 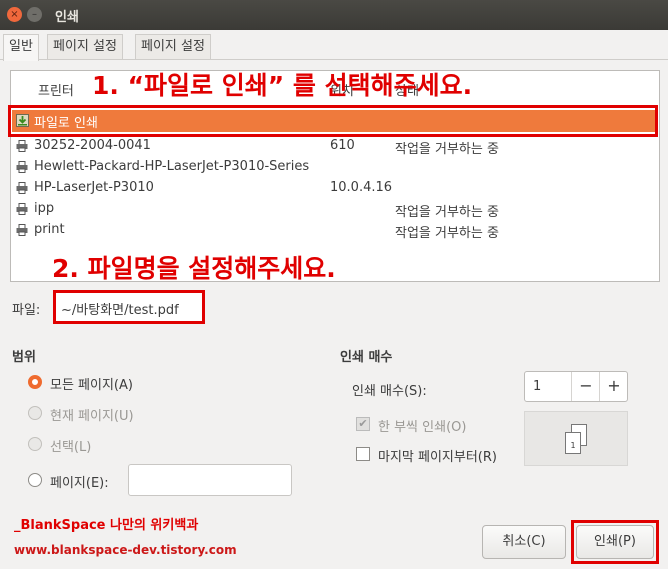 I want to click on decrement-button: −, so click(x=585, y=386).